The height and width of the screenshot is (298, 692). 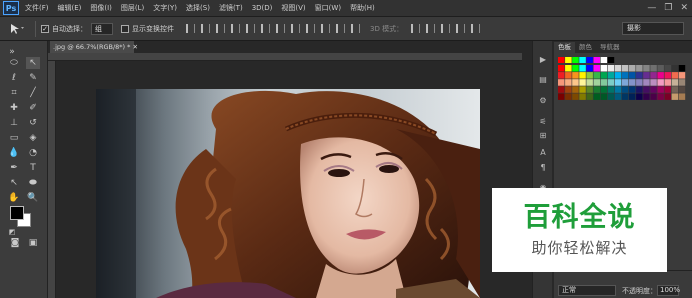 I want to click on blur-tool-icon: 💧, so click(x=14, y=153).